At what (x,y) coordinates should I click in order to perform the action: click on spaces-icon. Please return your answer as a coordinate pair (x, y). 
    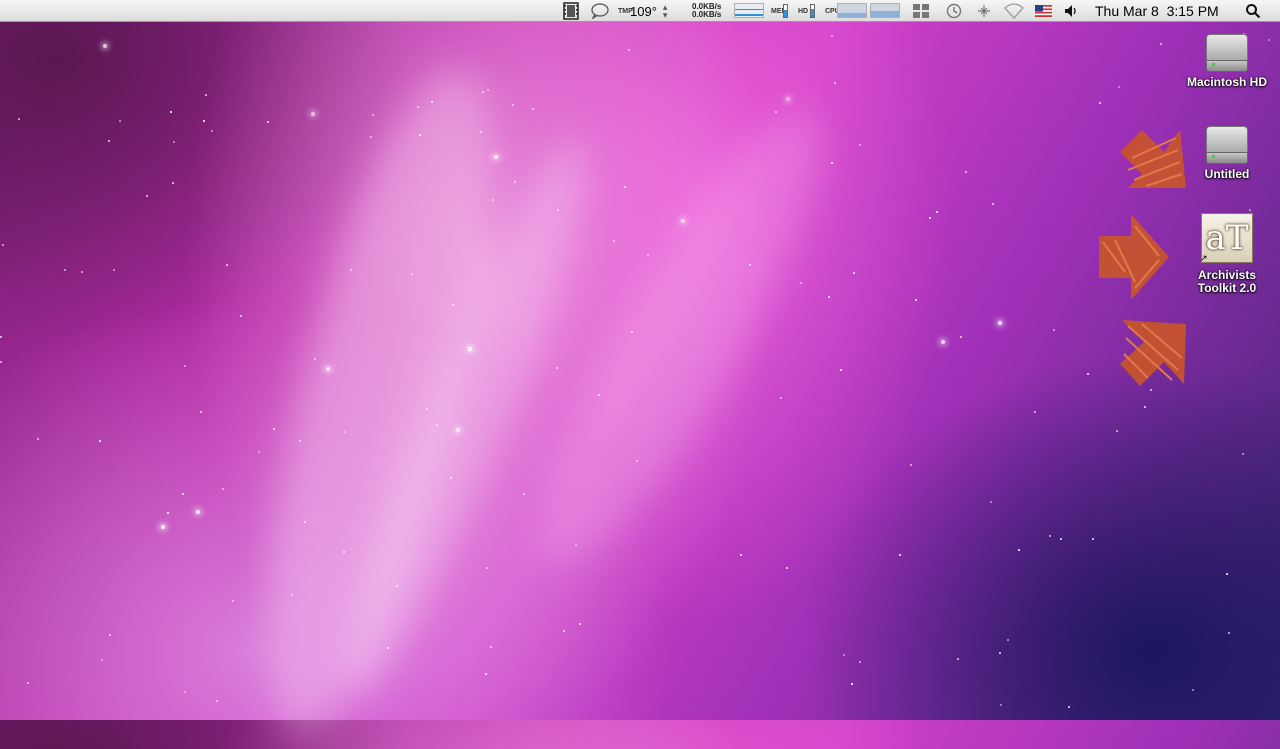
    Looking at the image, I should click on (921, 11).